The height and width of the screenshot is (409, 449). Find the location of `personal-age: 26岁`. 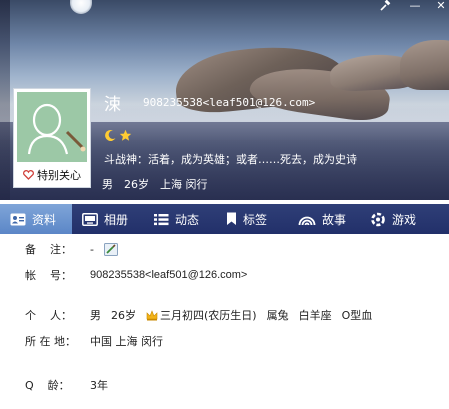

personal-age: 26岁 is located at coordinates (123, 315).